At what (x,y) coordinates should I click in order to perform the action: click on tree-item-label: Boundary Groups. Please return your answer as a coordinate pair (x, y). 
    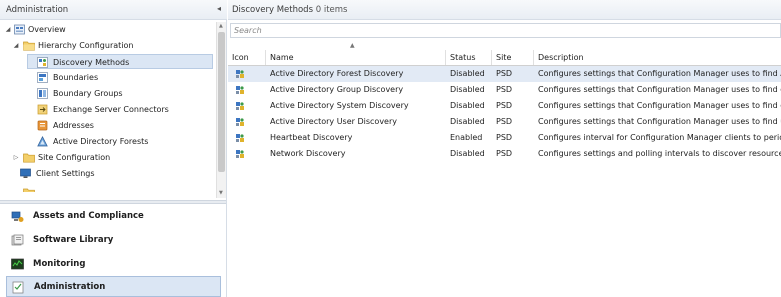
    Looking at the image, I should click on (88, 93).